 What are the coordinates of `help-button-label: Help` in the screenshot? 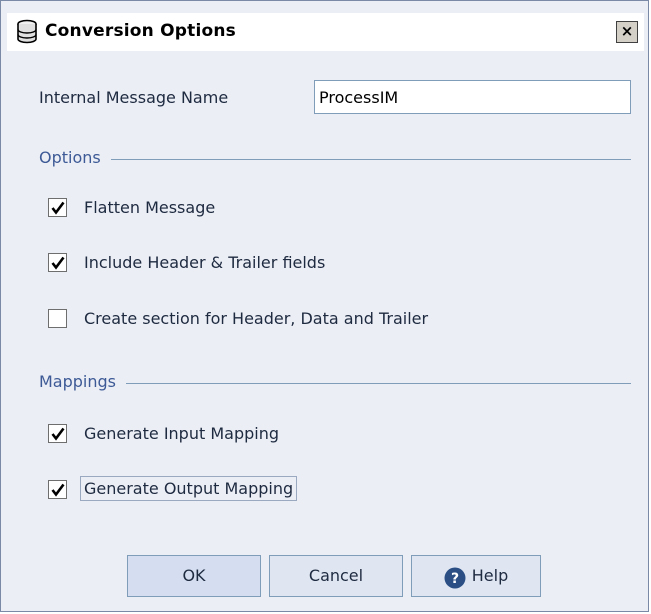 It's located at (490, 575).